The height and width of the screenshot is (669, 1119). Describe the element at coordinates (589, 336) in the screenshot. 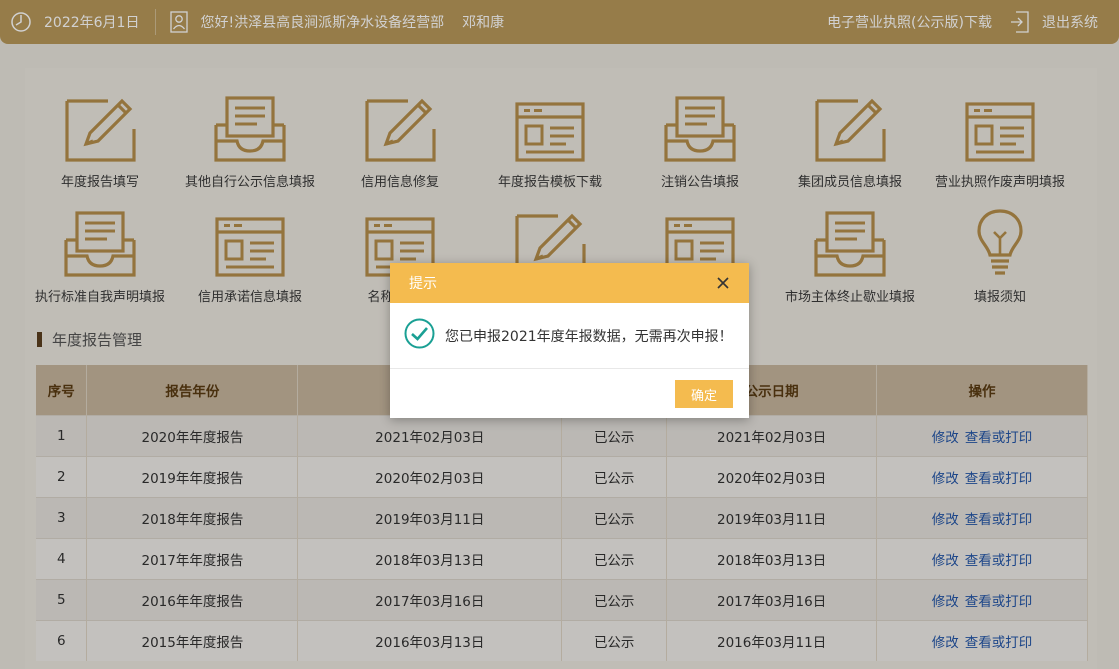

I see `dialog-message: 您已申报2021年度年报数据，无需再次申报！` at that location.